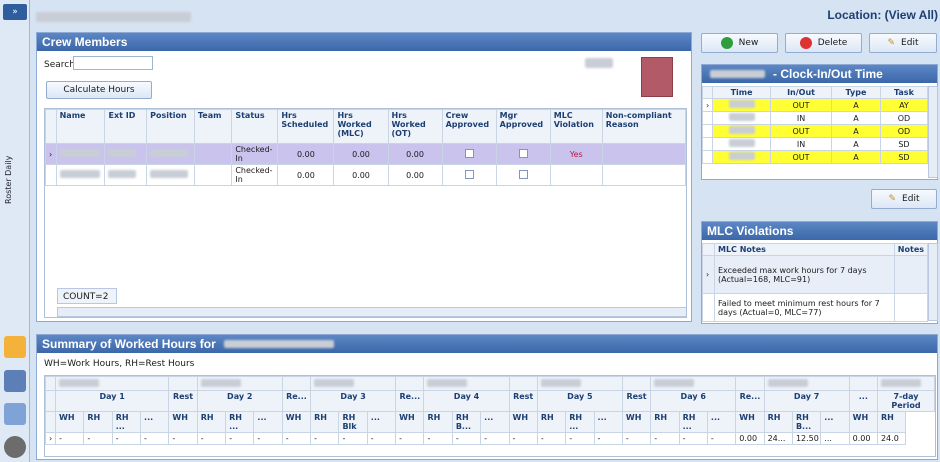  Describe the element at coordinates (815, 118) in the screenshot. I see `clock-row: IN A OD` at that location.